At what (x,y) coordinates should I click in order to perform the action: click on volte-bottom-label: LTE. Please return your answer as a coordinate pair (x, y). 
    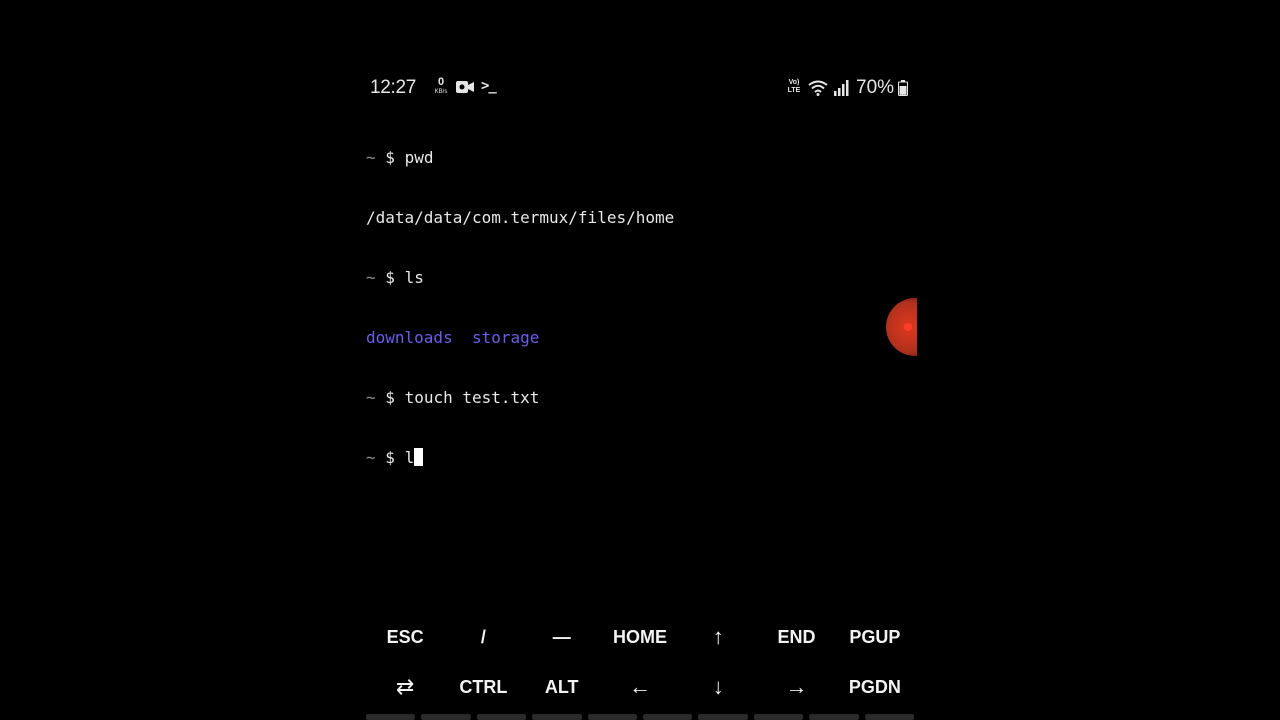
    Looking at the image, I should click on (794, 90).